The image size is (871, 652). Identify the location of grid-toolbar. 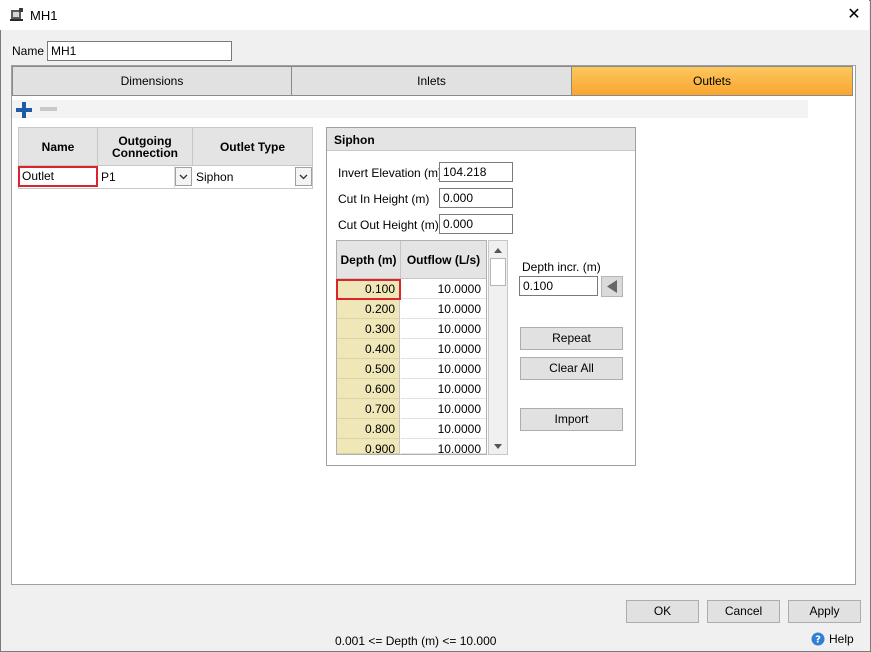
(410, 109).